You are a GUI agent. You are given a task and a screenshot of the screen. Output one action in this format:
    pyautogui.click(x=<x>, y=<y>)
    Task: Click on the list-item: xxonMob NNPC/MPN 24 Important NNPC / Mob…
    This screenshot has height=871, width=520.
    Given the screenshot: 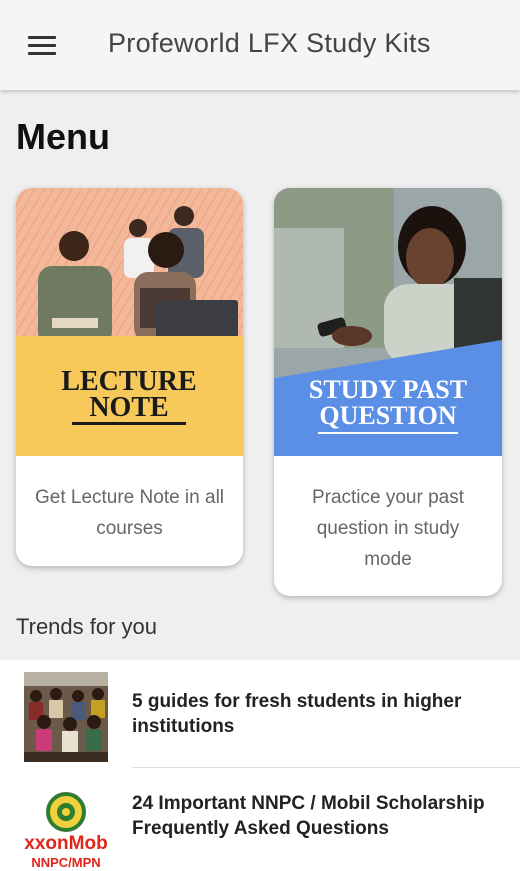 What is the action you would take?
    pyautogui.click(x=260, y=819)
    